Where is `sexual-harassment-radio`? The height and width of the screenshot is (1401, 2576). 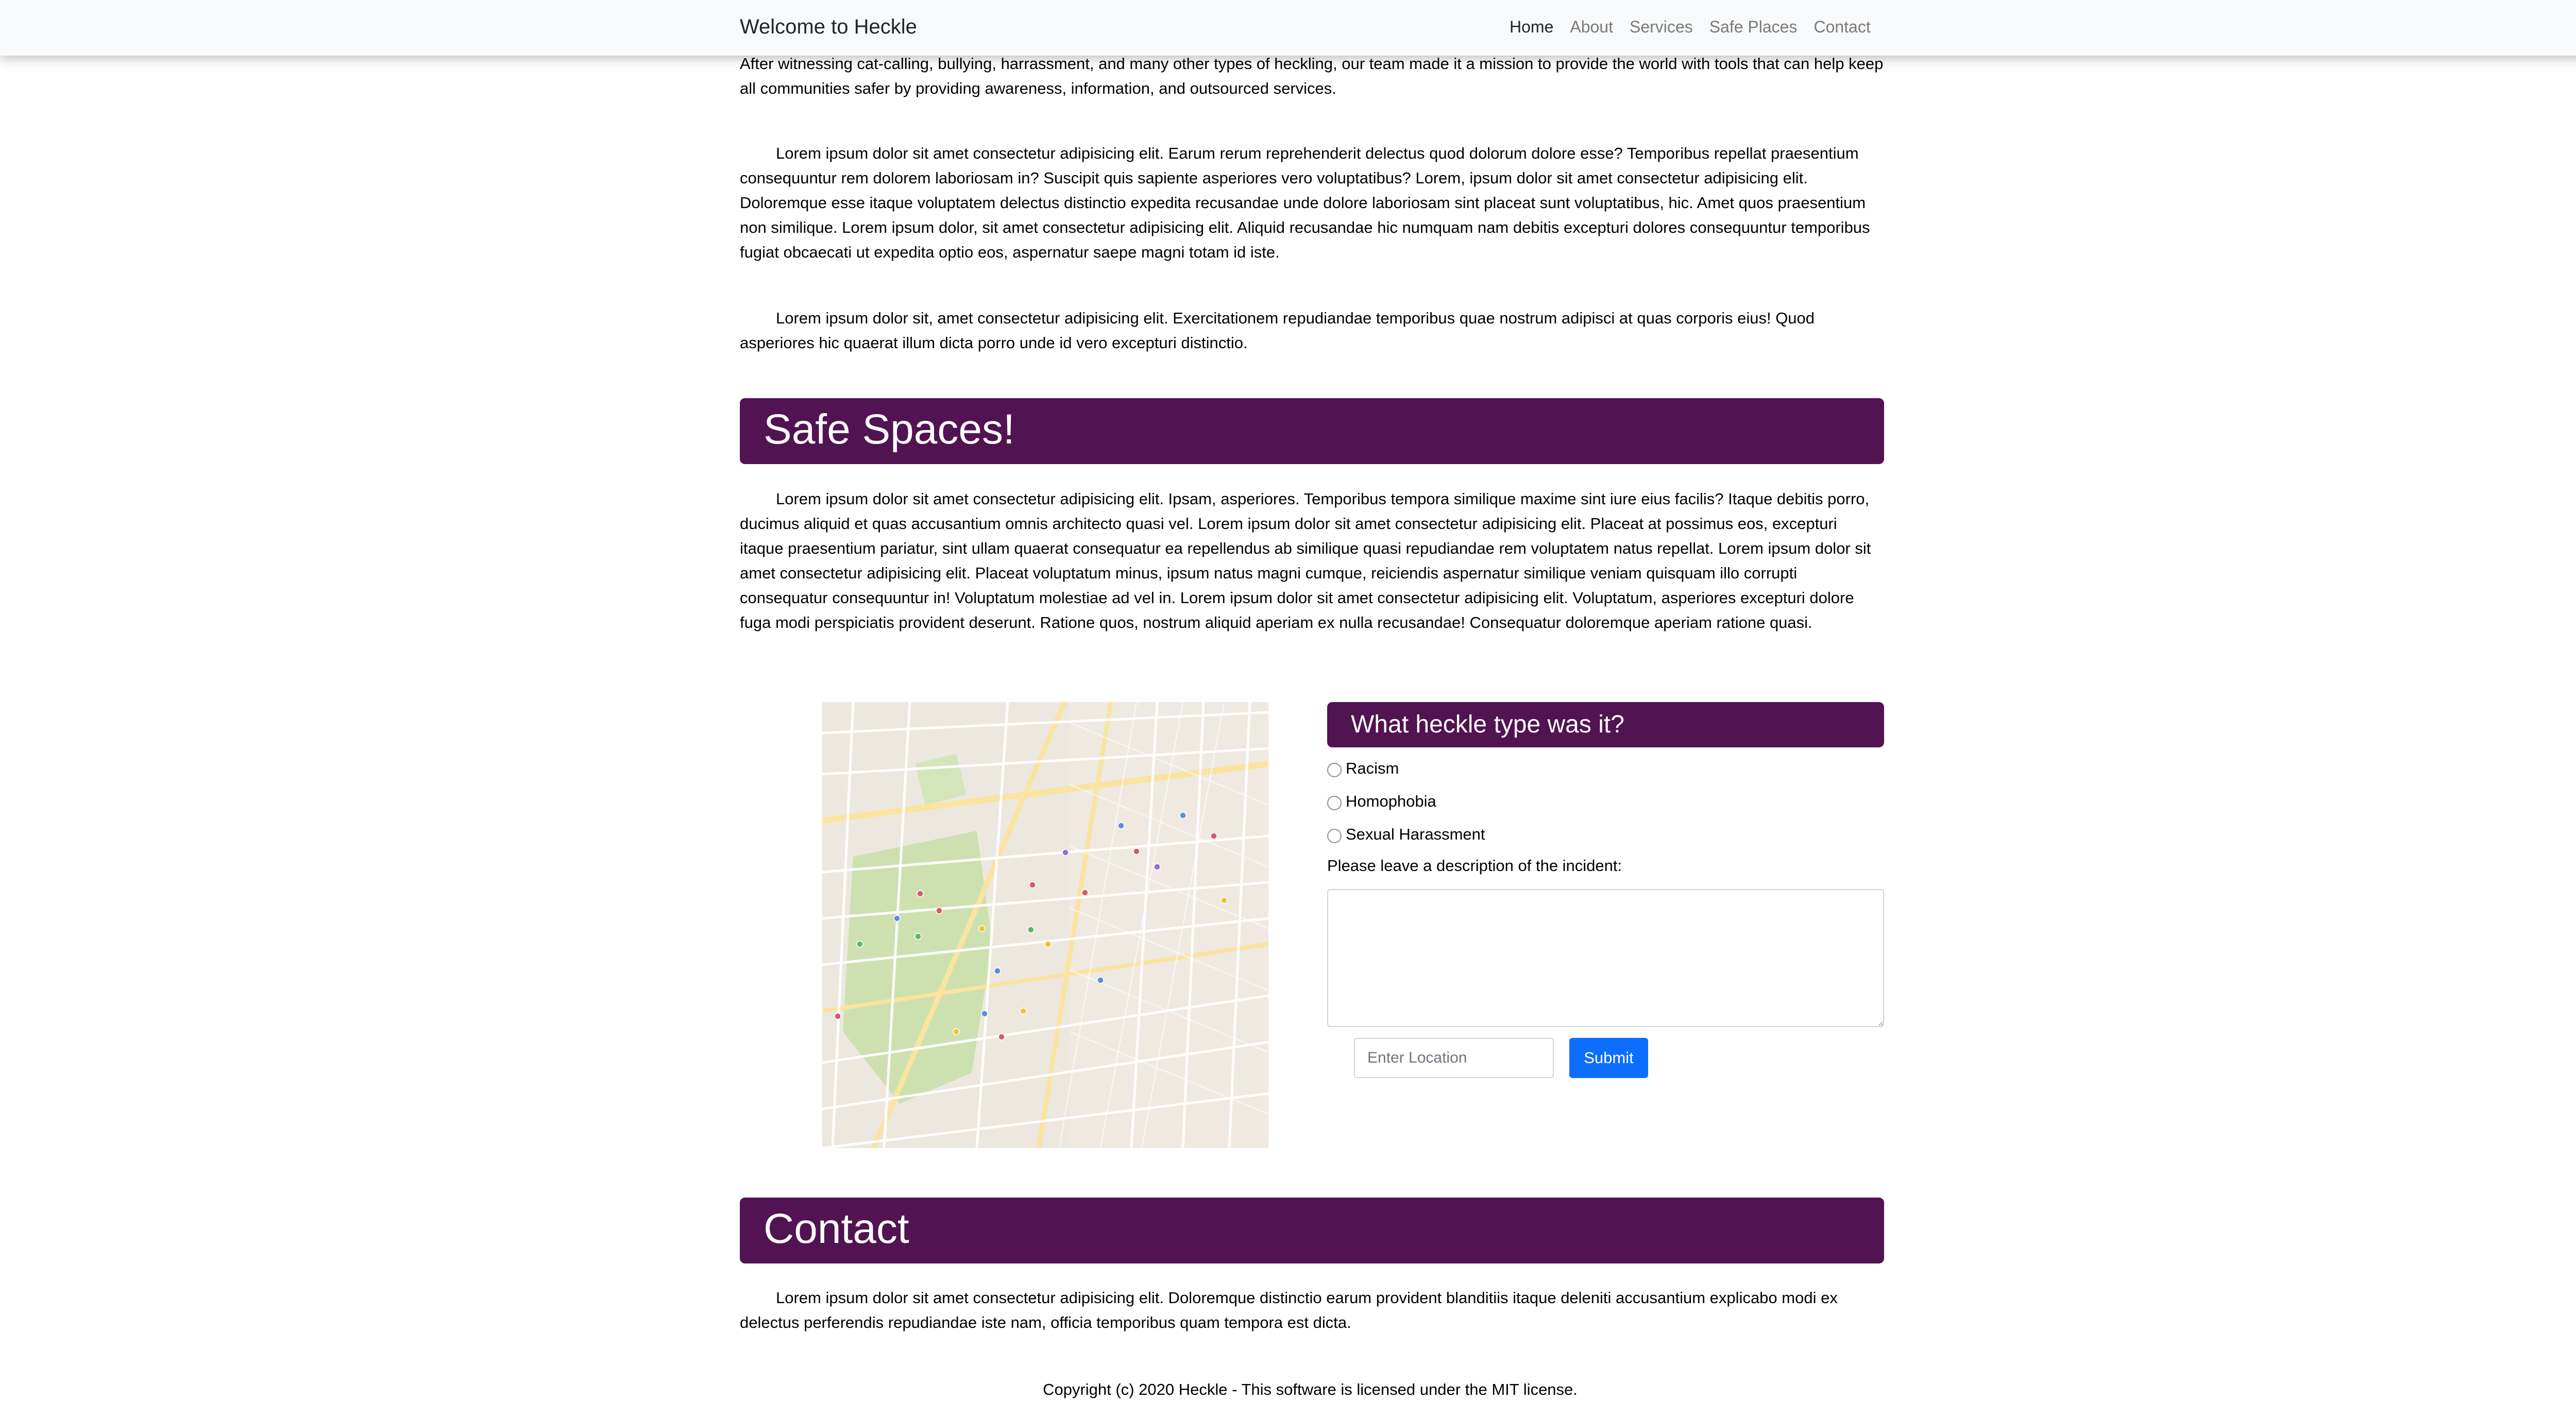
sexual-harassment-radio is located at coordinates (1334, 836).